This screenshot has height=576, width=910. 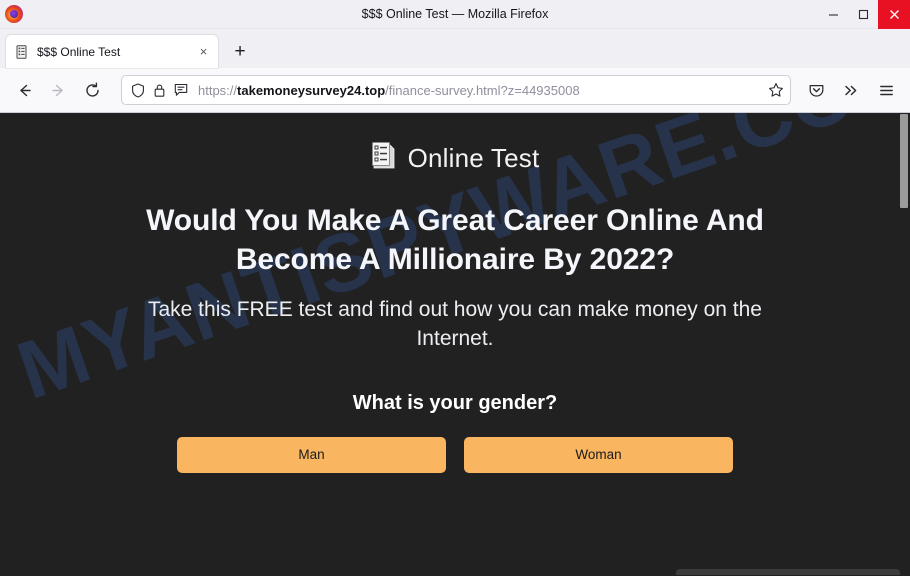 What do you see at coordinates (240, 51) in the screenshot?
I see `new-tab-button: +` at bounding box center [240, 51].